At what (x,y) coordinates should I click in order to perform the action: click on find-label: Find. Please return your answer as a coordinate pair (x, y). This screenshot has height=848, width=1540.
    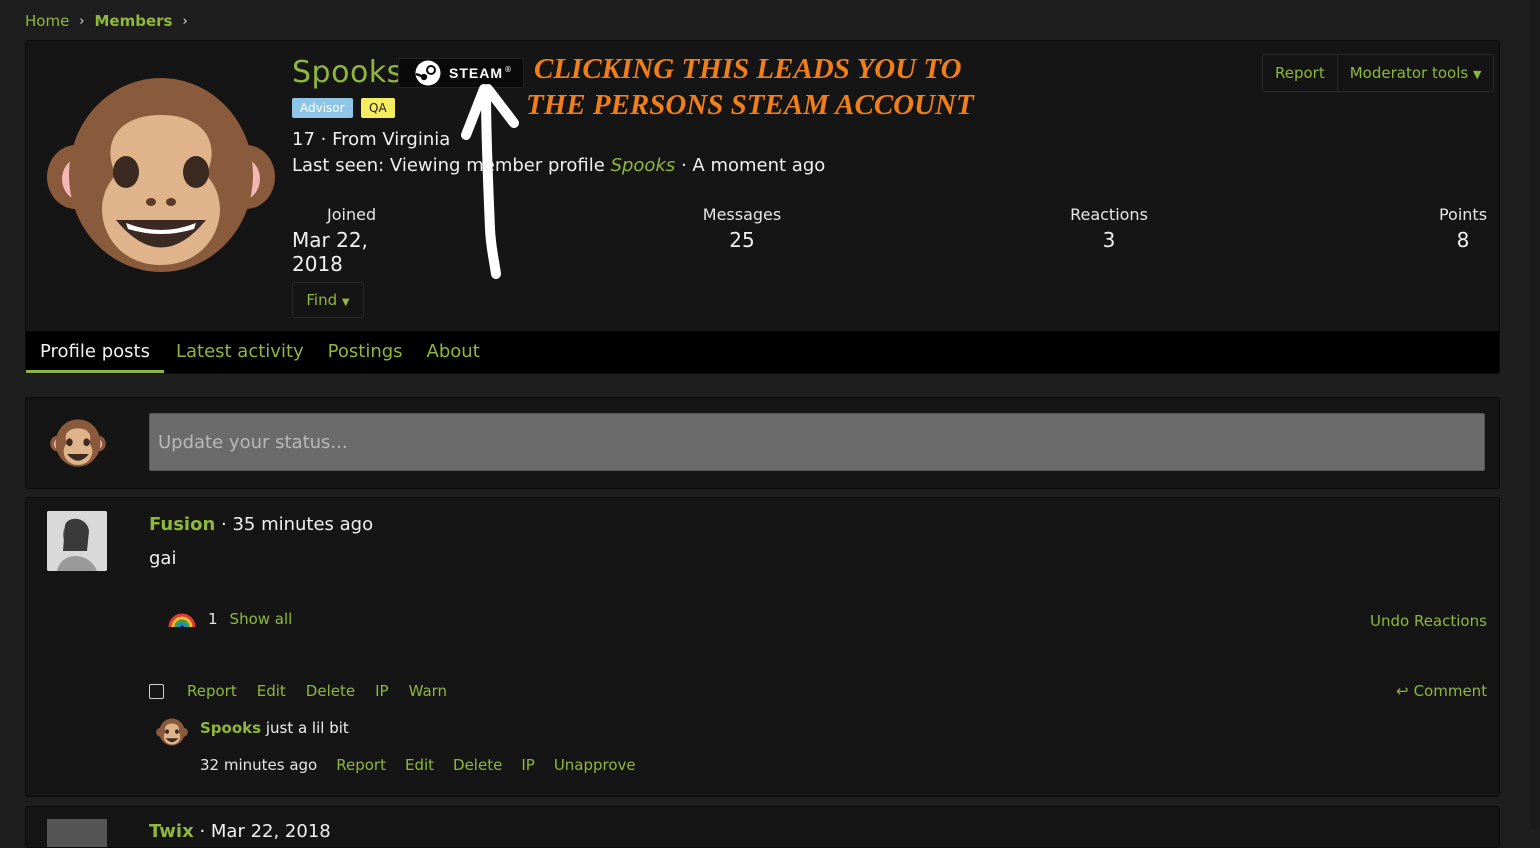
    Looking at the image, I should click on (322, 300).